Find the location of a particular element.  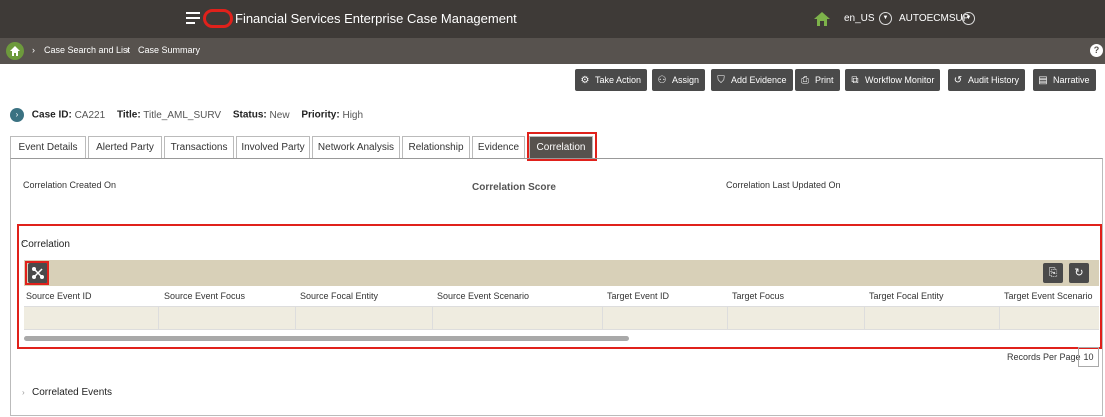

take-action-icon: ⚙ is located at coordinates (585, 80).